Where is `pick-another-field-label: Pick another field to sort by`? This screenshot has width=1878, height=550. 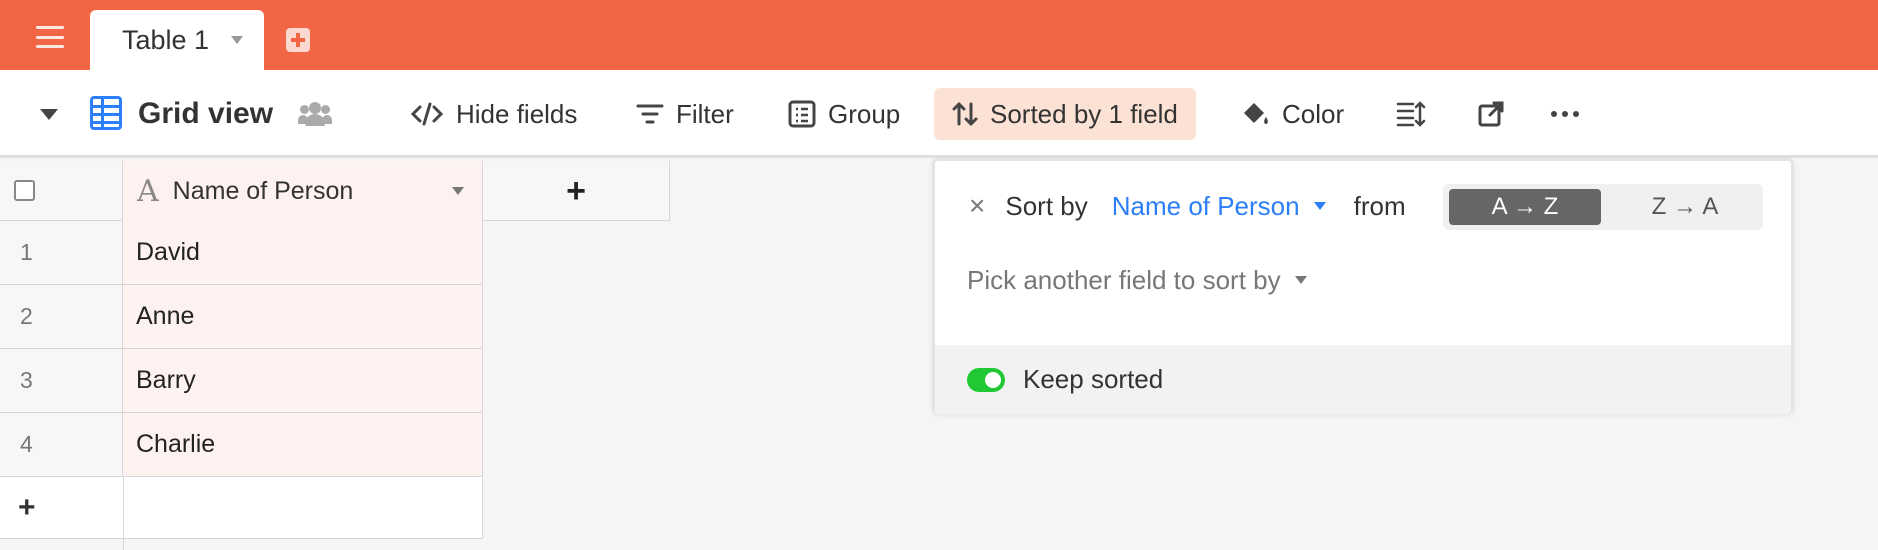 pick-another-field-label: Pick another field to sort by is located at coordinates (1124, 279).